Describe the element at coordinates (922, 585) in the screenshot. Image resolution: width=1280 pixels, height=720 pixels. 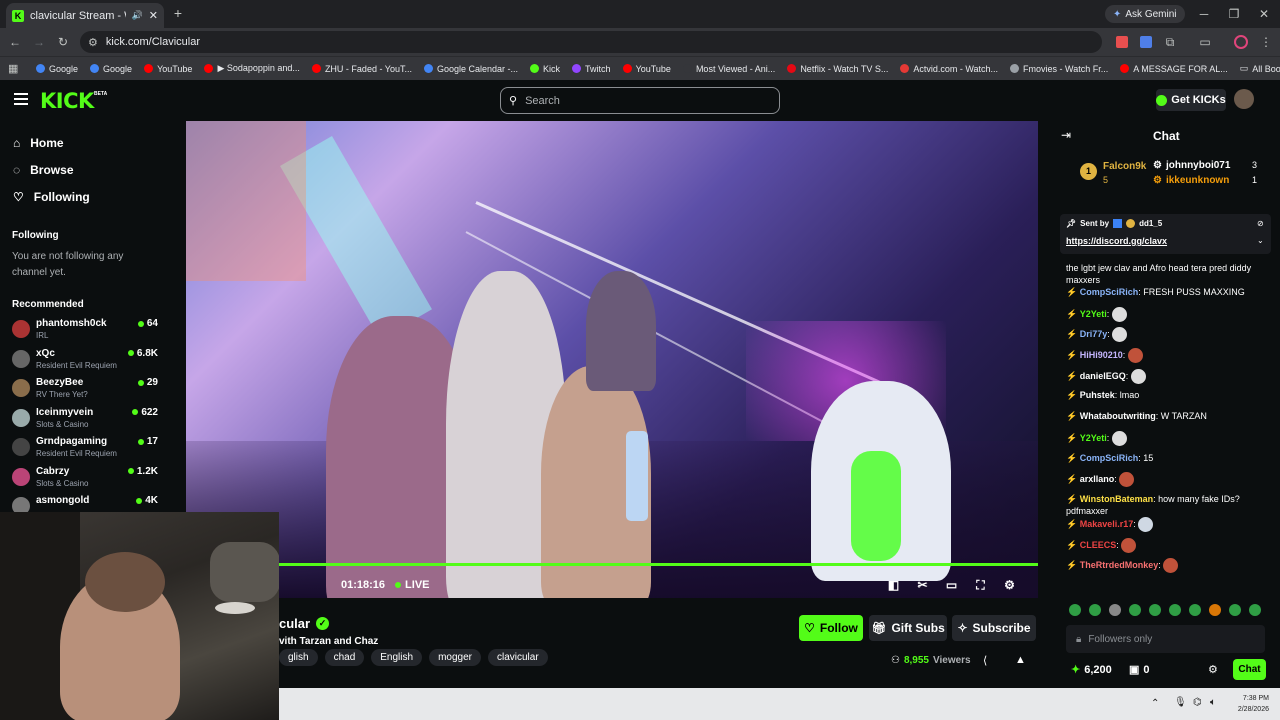
I see `clip-icon: ✂` at that location.